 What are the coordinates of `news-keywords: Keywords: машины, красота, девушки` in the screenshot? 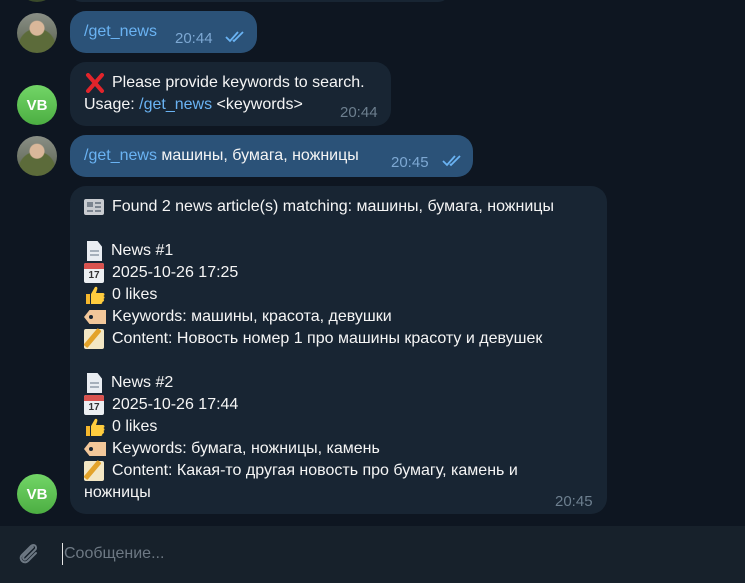 It's located at (252, 316).